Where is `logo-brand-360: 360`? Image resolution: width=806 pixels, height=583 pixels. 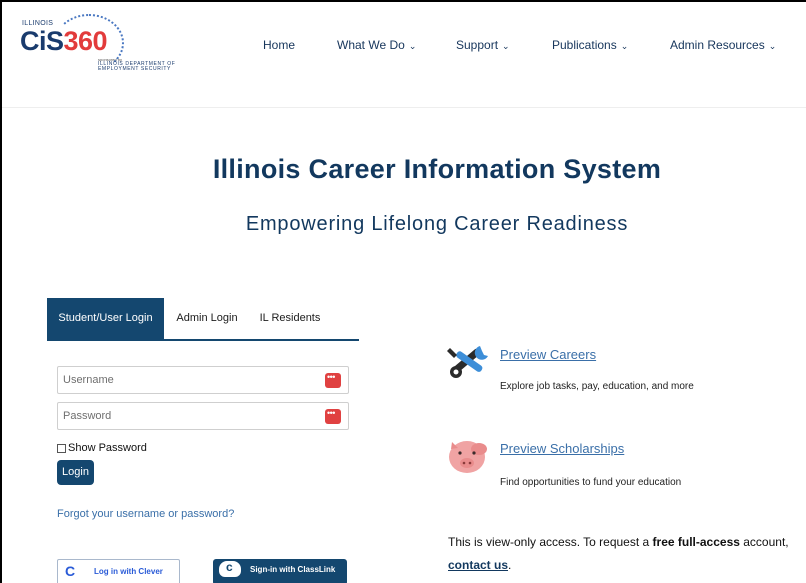 logo-brand-360: 360 is located at coordinates (85, 41).